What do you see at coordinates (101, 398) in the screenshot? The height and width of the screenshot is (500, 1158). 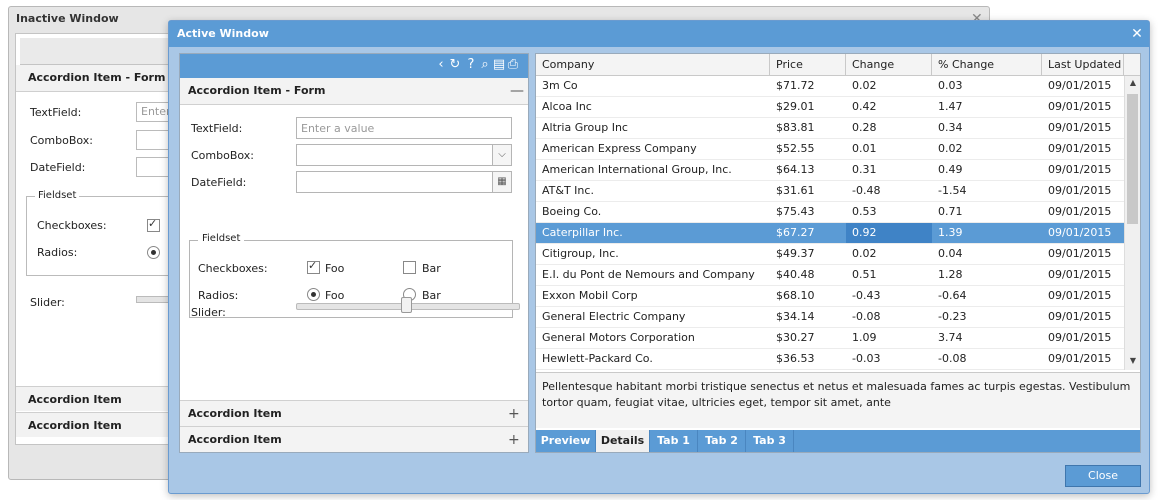 I see `inactive-accordion-item-1: Accordion Item` at bounding box center [101, 398].